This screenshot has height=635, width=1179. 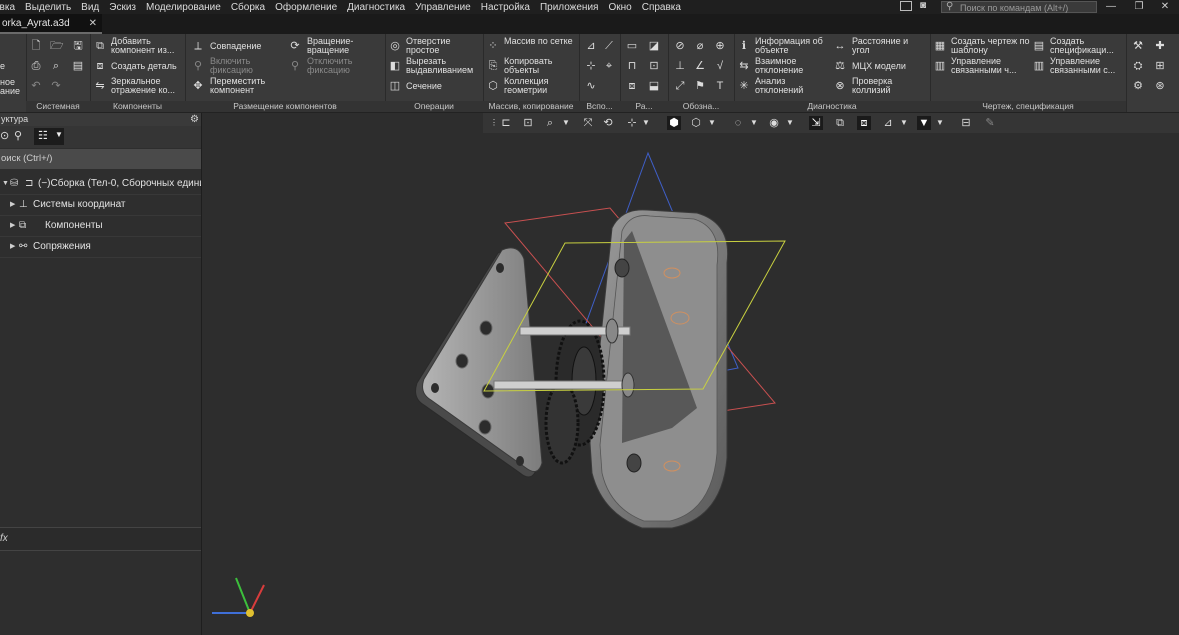 I want to click on gear-icon: ⚙, so click(x=194, y=119).